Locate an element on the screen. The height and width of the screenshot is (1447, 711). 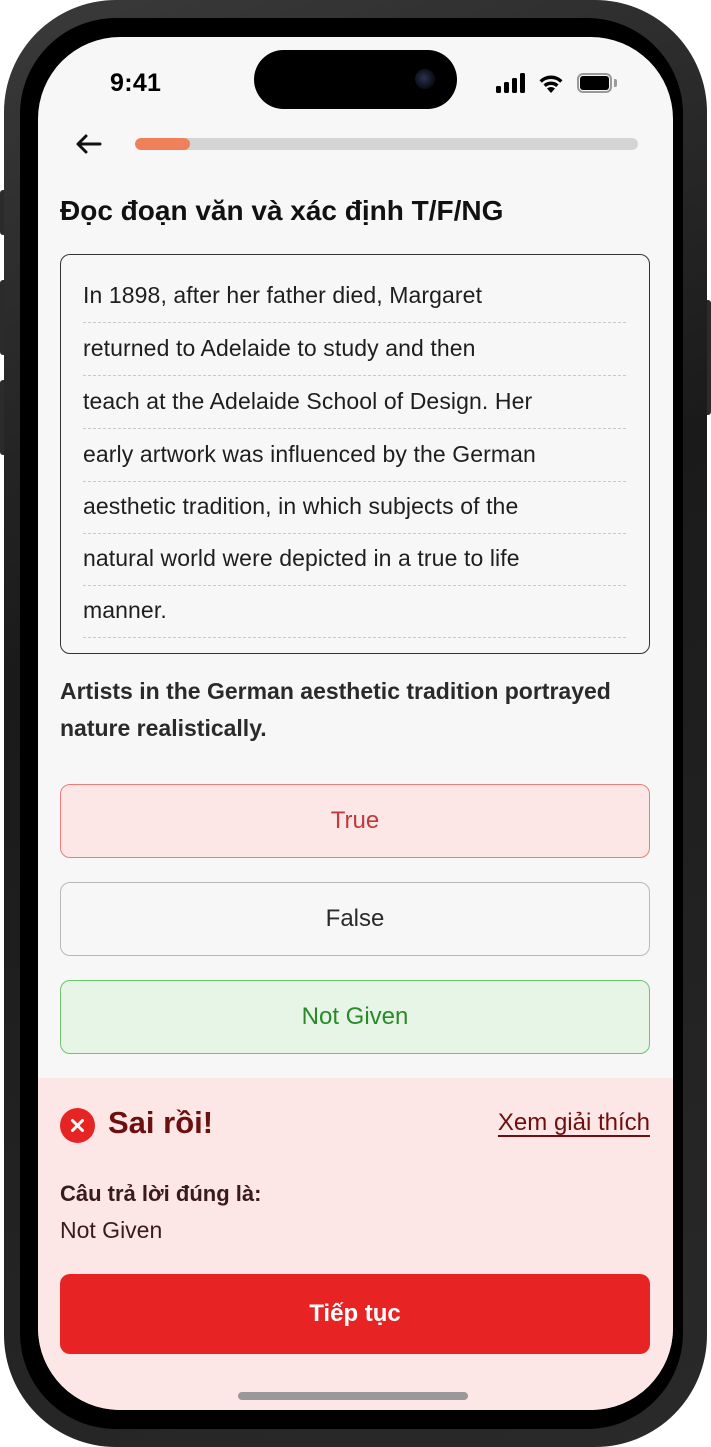
option-label: False is located at coordinates (355, 918).